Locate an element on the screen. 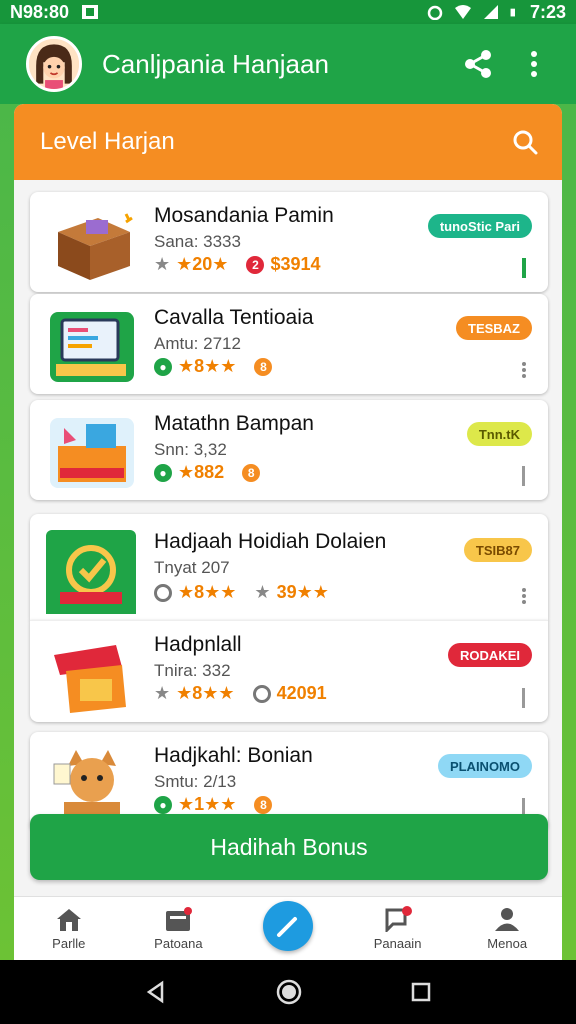 This screenshot has width=576, height=1024. nav-item-profile: Menoa is located at coordinates (507, 928).